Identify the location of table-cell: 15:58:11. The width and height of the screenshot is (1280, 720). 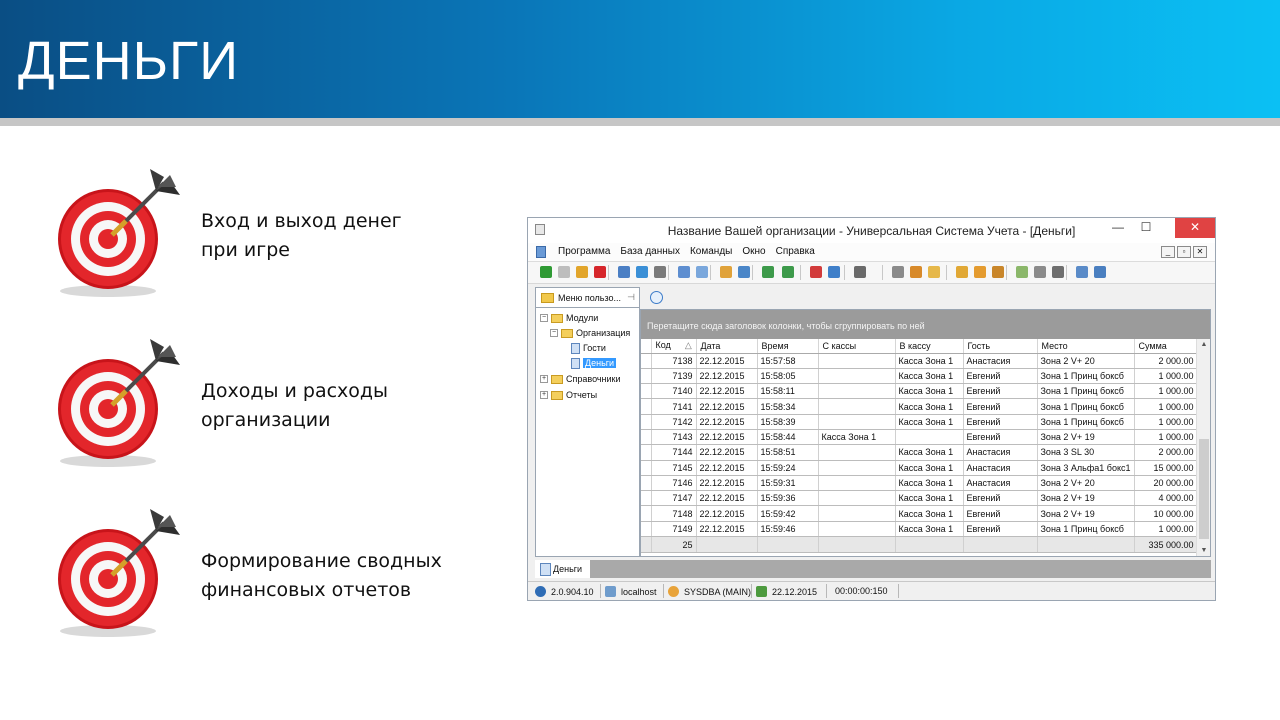
(788, 391).